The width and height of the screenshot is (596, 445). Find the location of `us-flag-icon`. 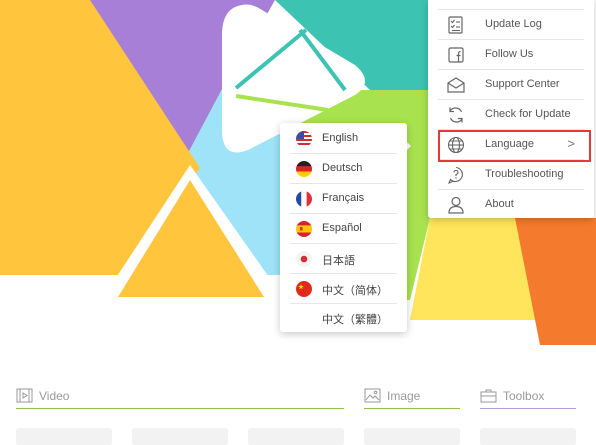

us-flag-icon is located at coordinates (304, 139).